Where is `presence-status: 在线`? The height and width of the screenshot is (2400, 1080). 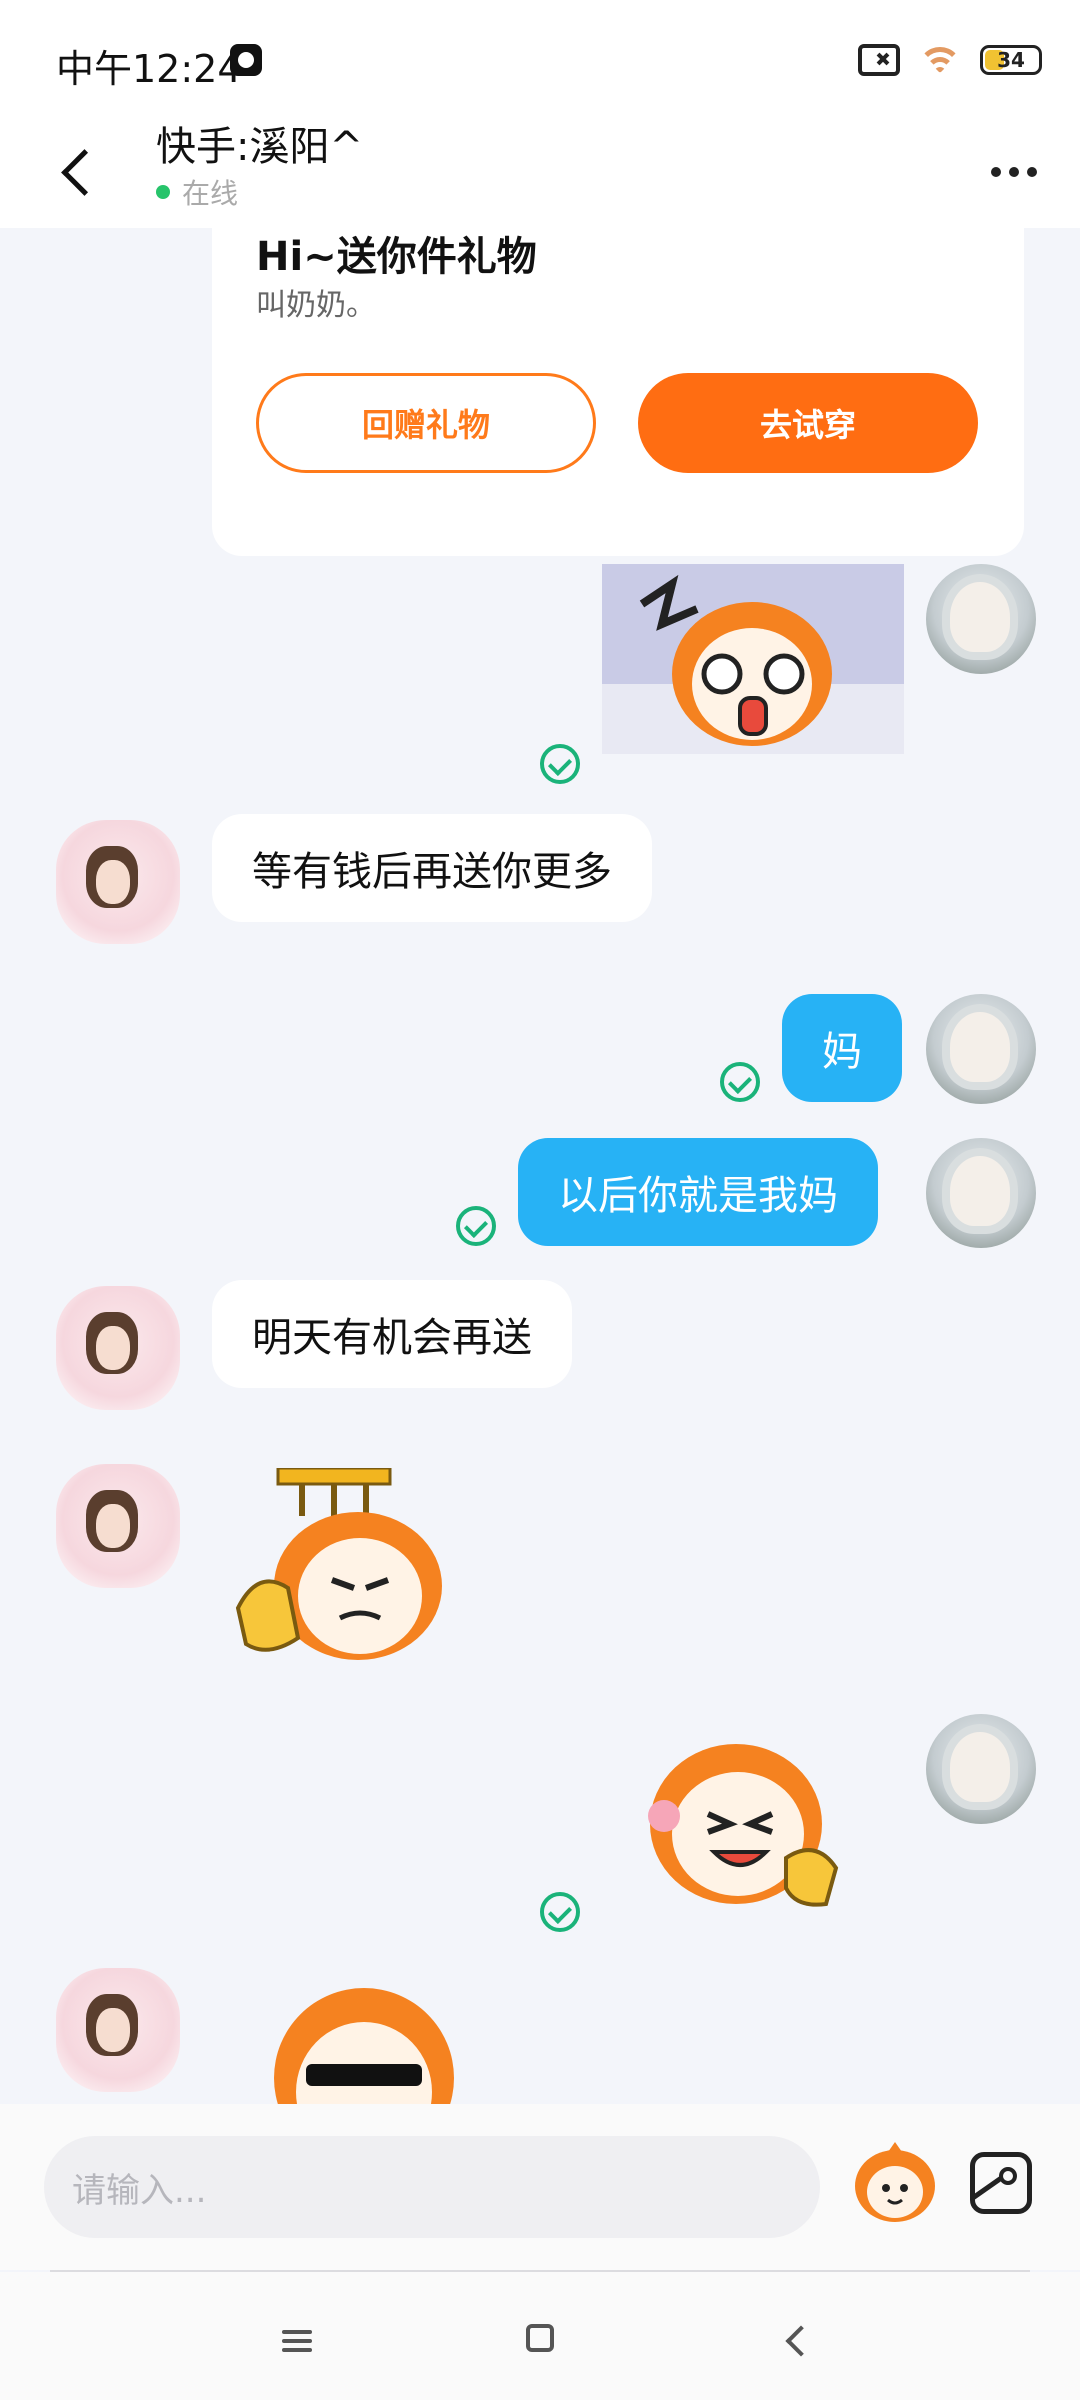 presence-status: 在线 is located at coordinates (197, 192).